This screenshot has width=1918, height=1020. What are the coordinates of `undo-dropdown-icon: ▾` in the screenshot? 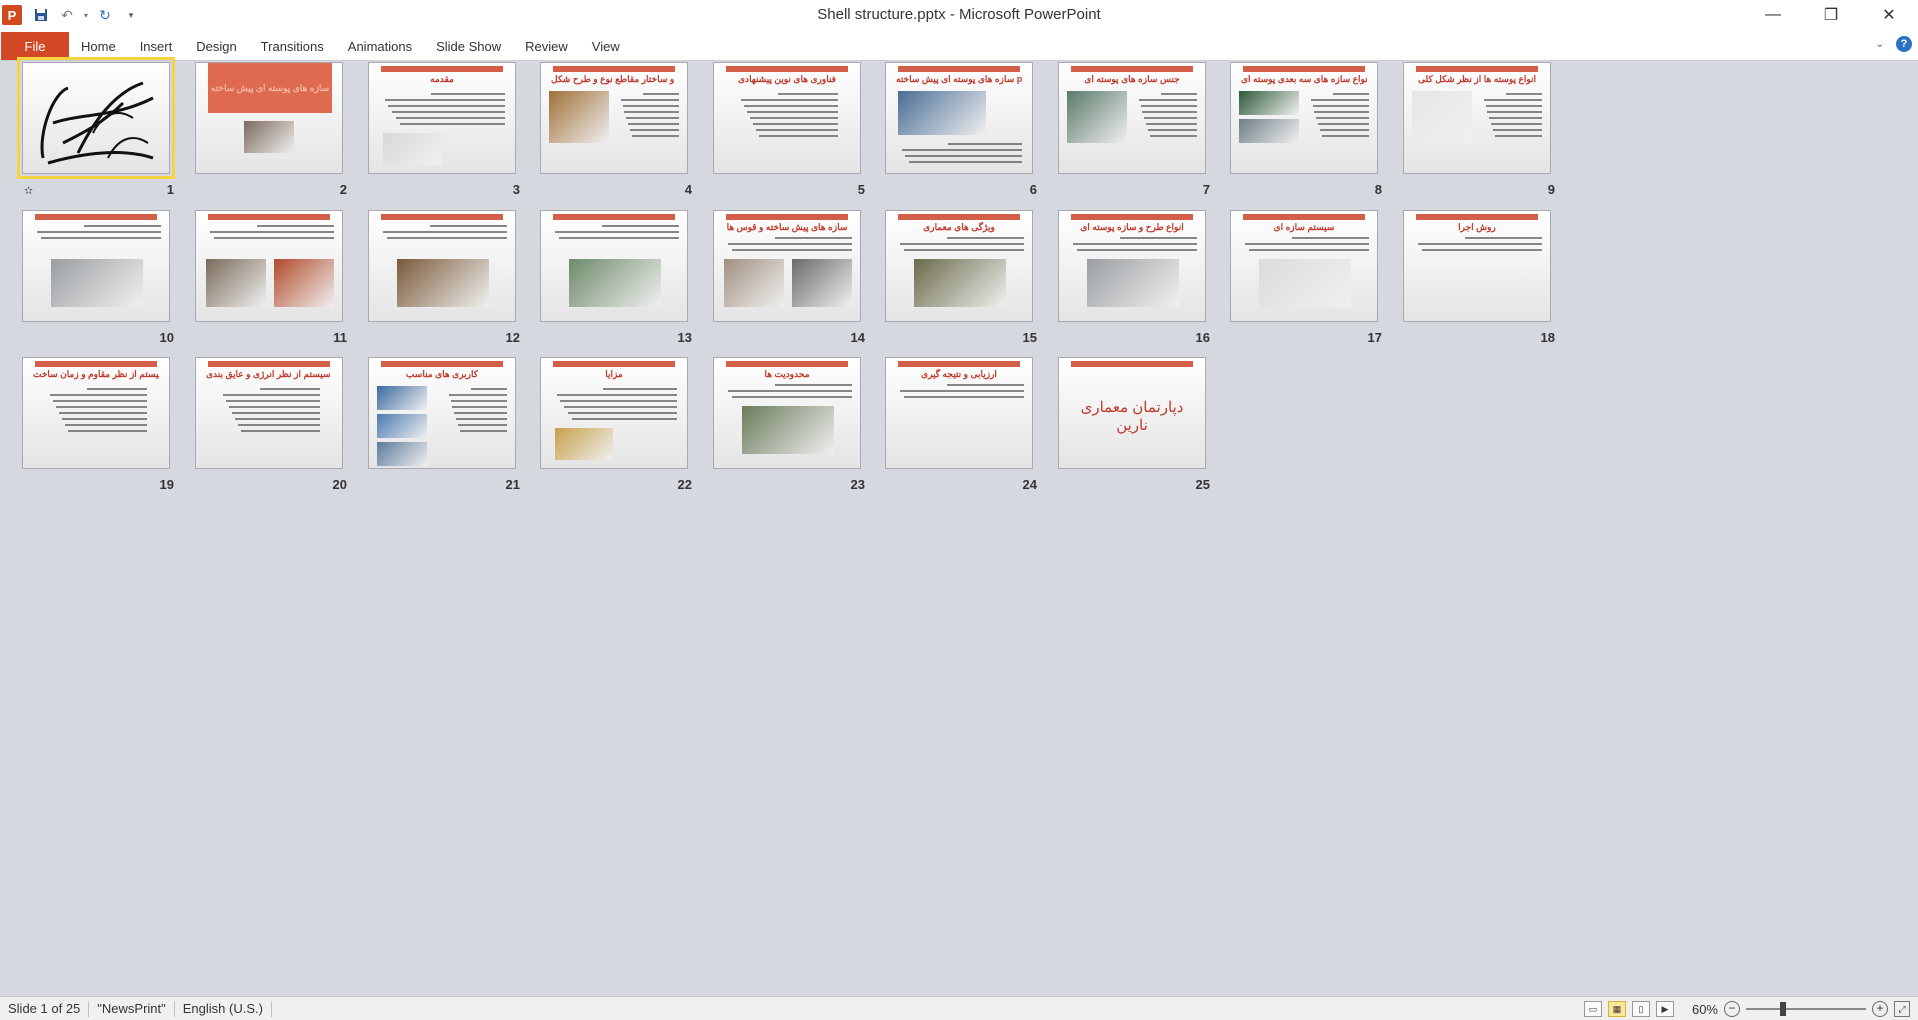 It's located at (86, 15).